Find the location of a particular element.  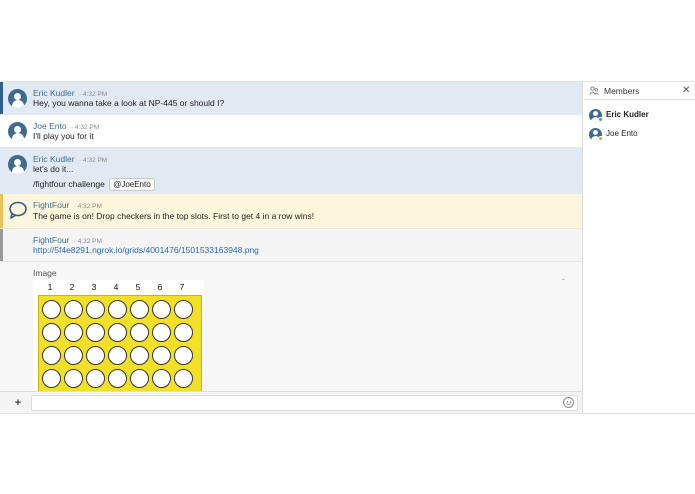

column-number: 6 is located at coordinates (160, 287).